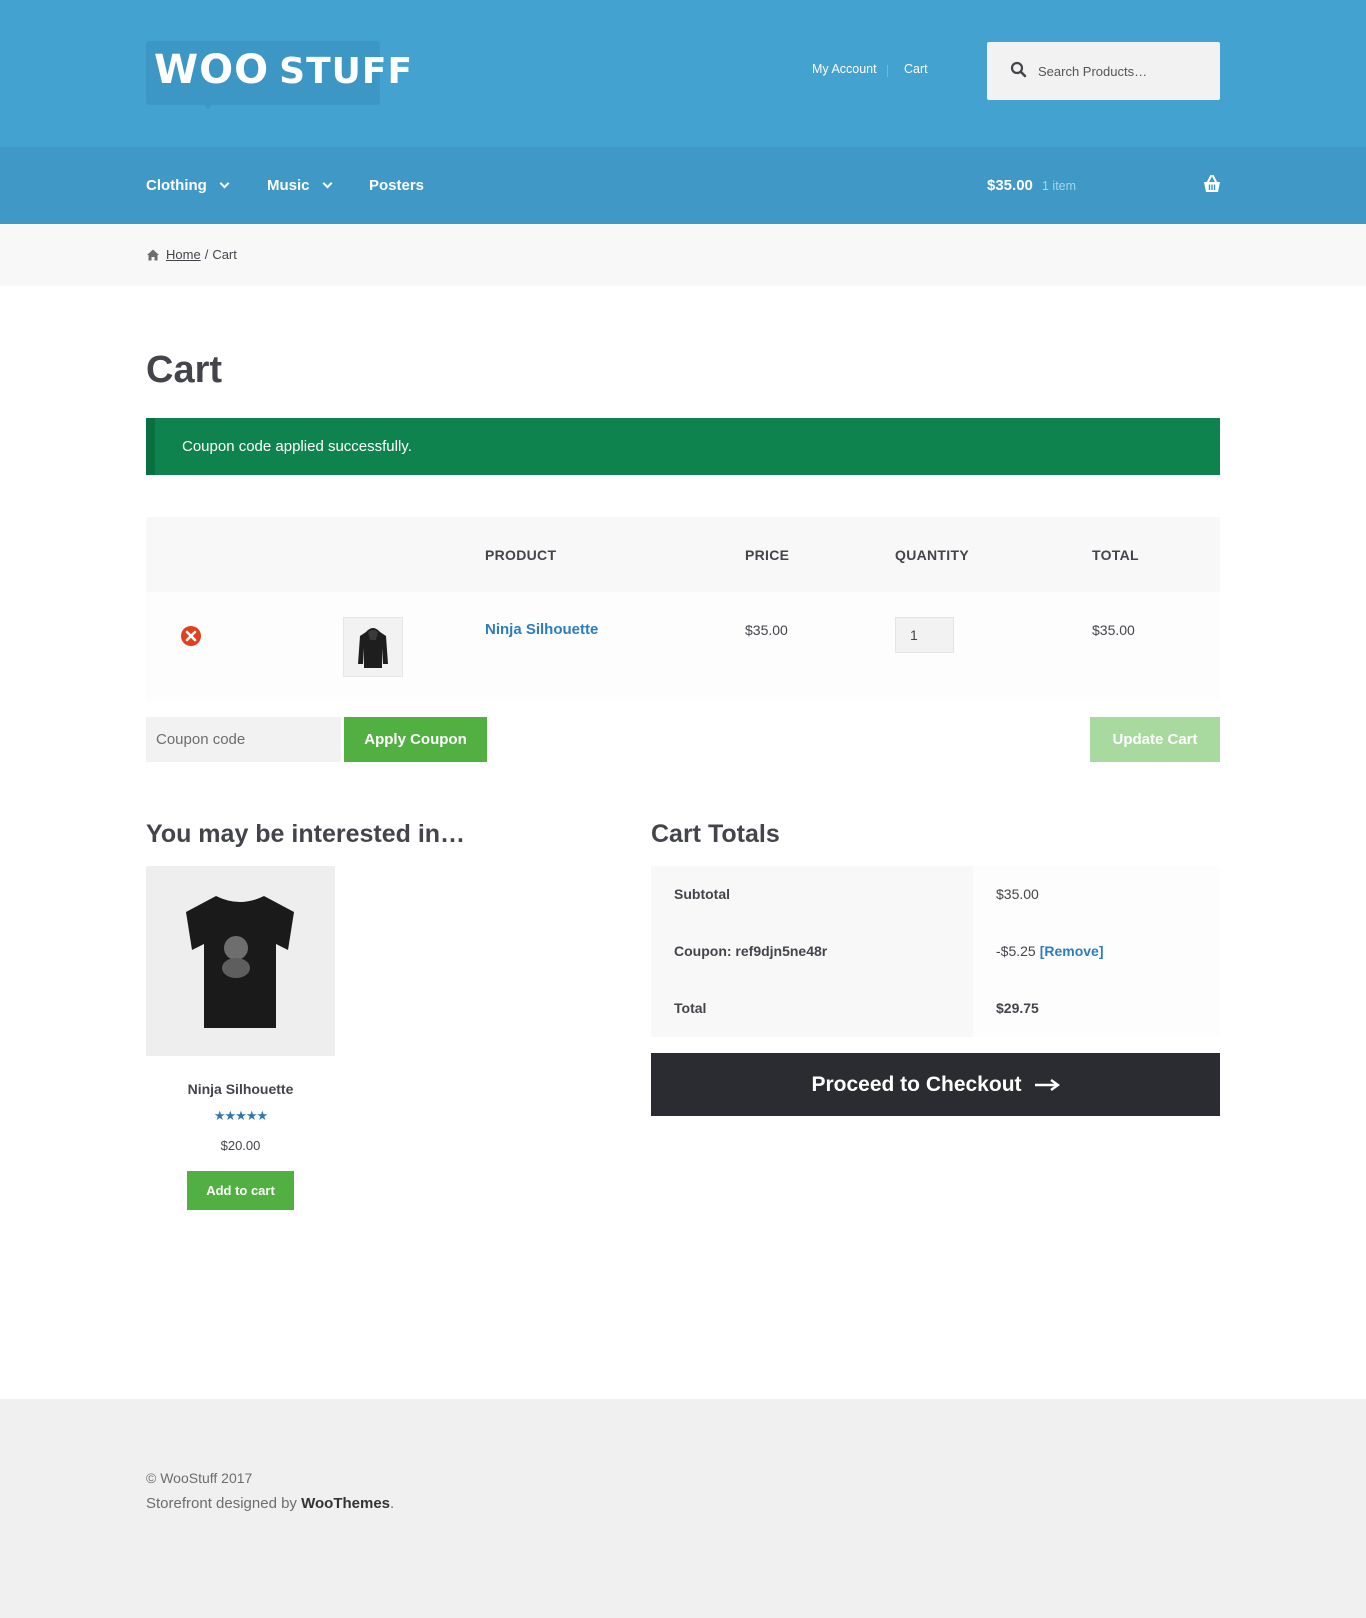 The height and width of the screenshot is (1618, 1366). I want to click on nav-item-posters: Posters, so click(396, 185).